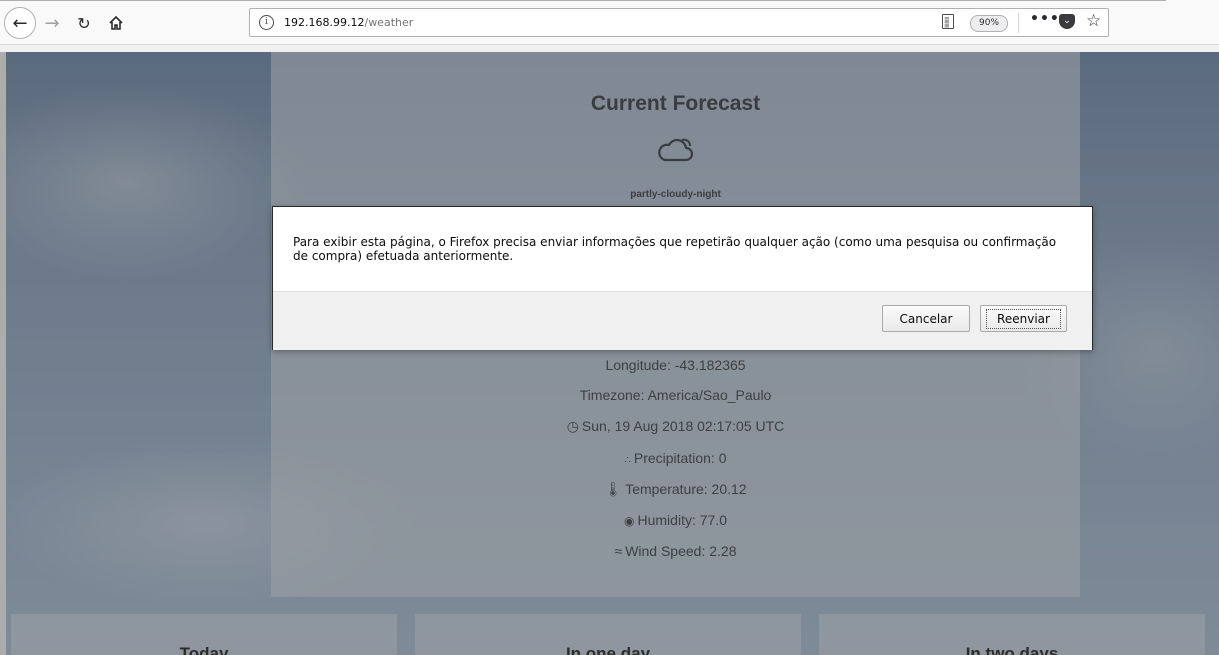  I want to click on home-button, so click(116, 23).